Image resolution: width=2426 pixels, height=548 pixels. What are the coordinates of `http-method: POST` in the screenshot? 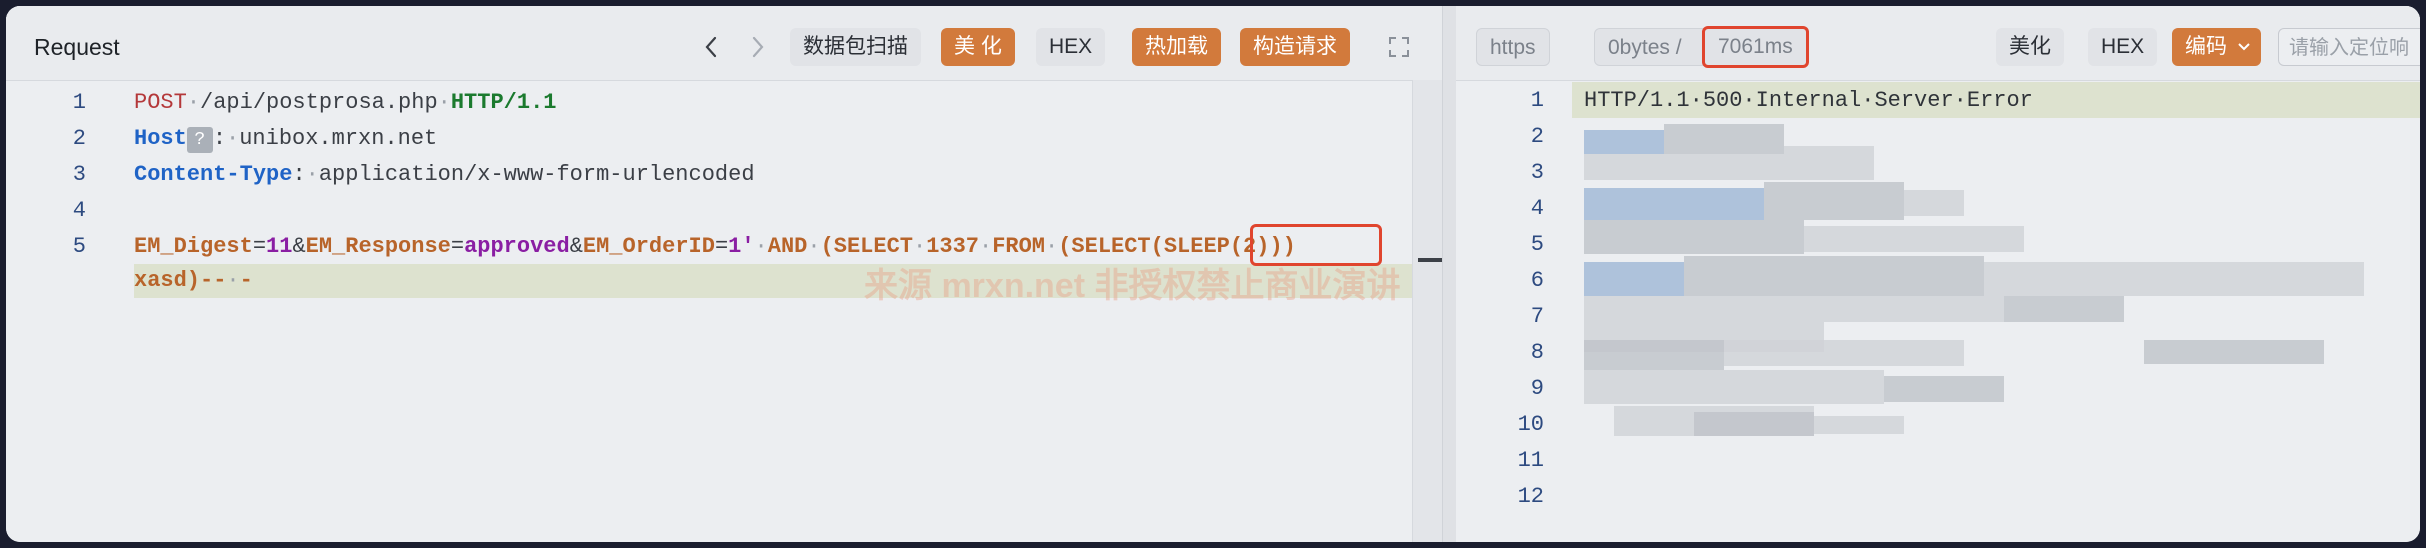 It's located at (160, 102).